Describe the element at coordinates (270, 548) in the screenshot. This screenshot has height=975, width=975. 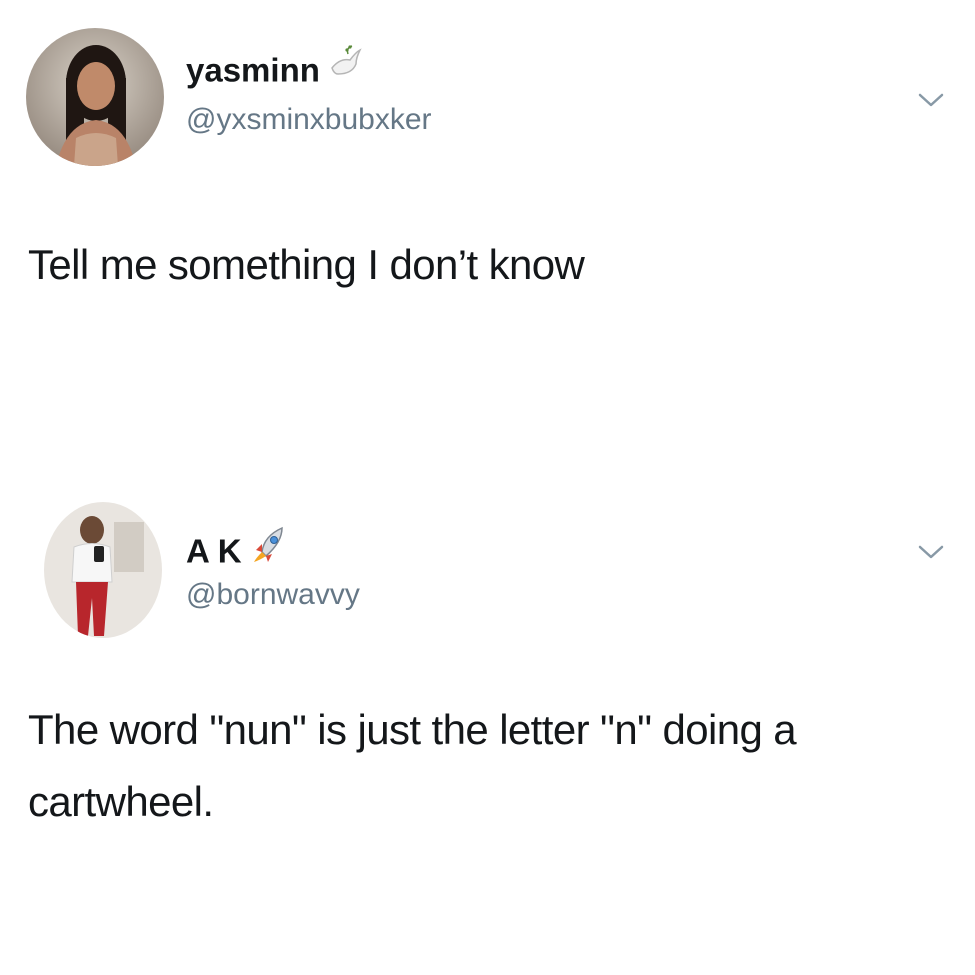
I see `rocket-icon` at that location.